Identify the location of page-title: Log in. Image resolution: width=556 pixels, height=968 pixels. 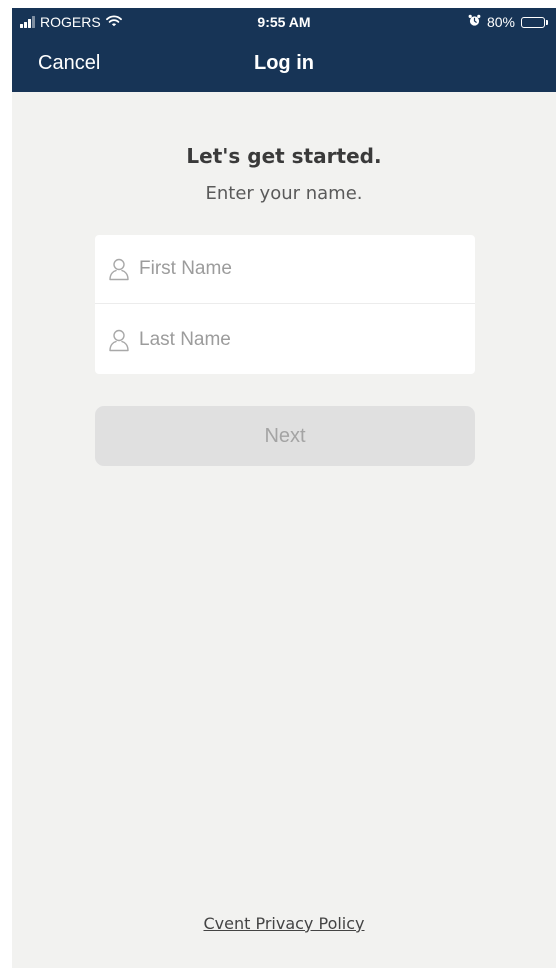
(284, 63).